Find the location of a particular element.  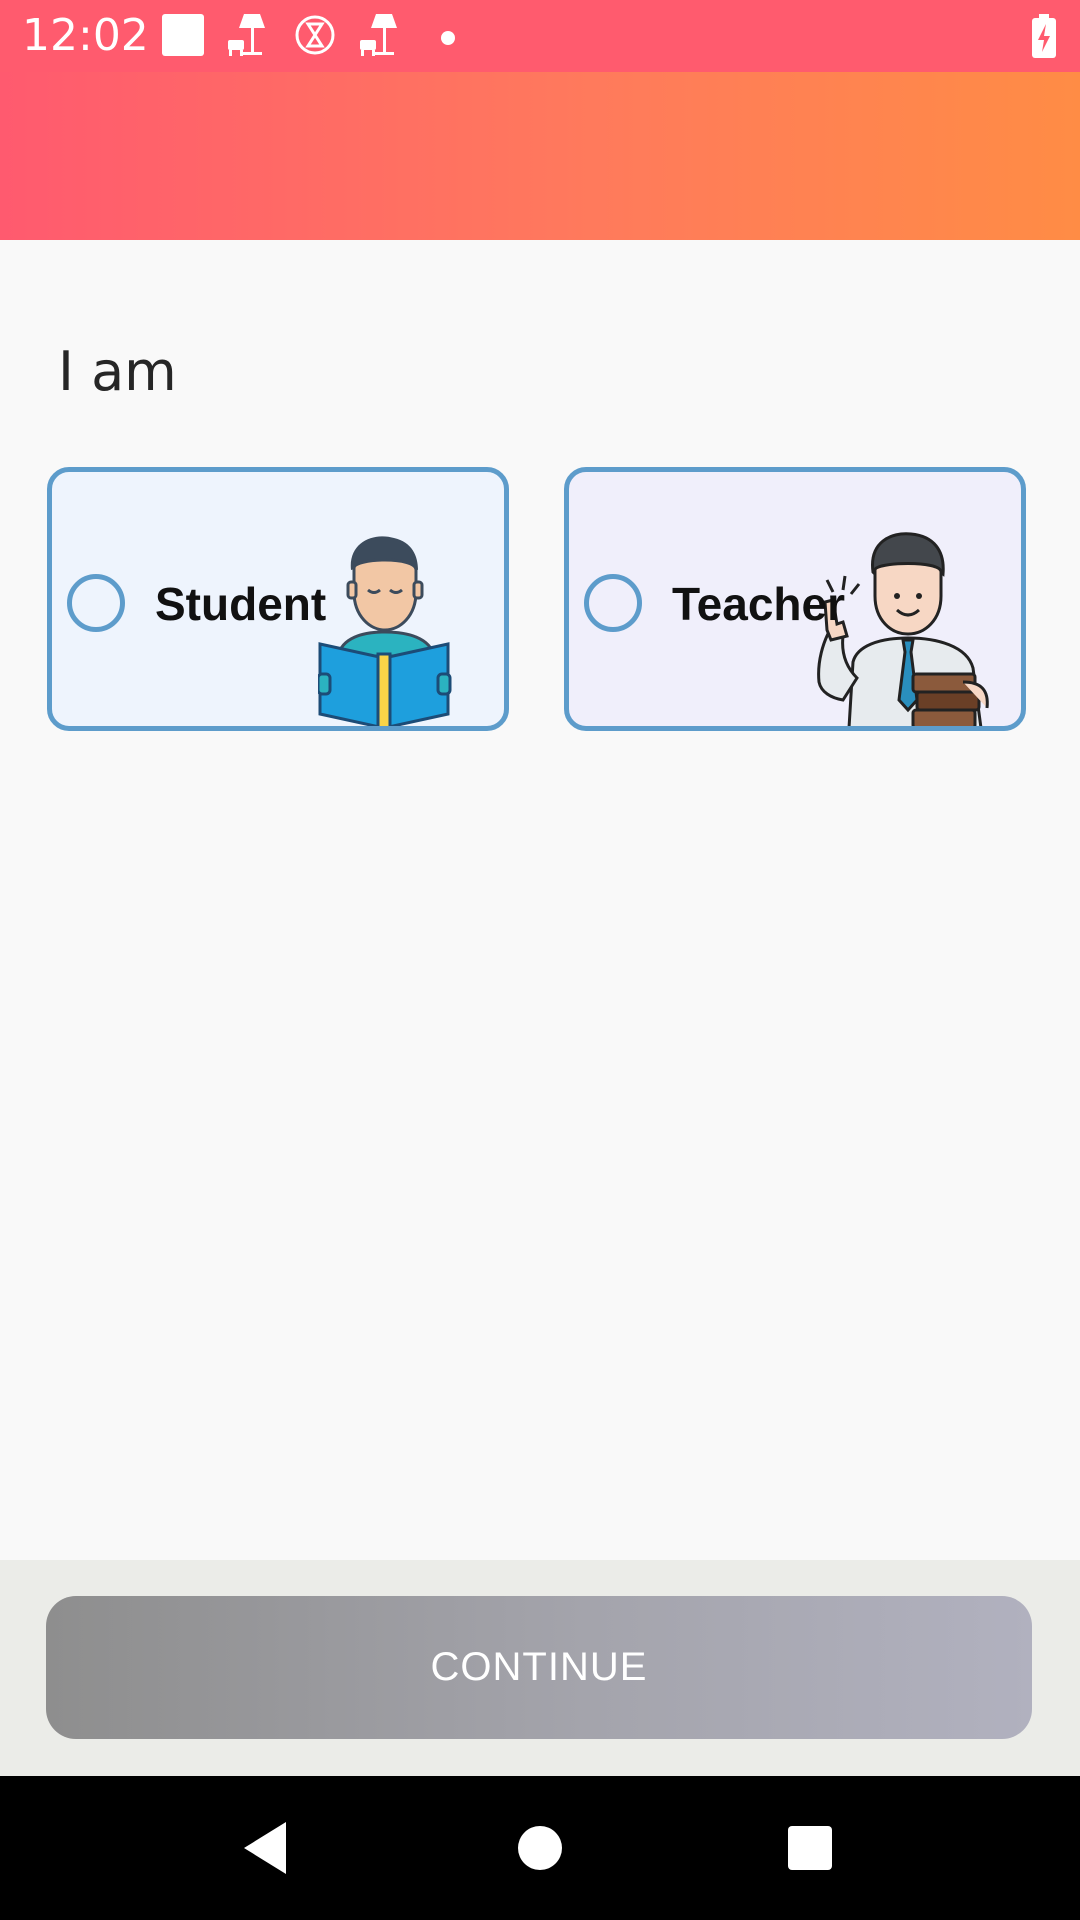

navigation-bar is located at coordinates (540, 1848).